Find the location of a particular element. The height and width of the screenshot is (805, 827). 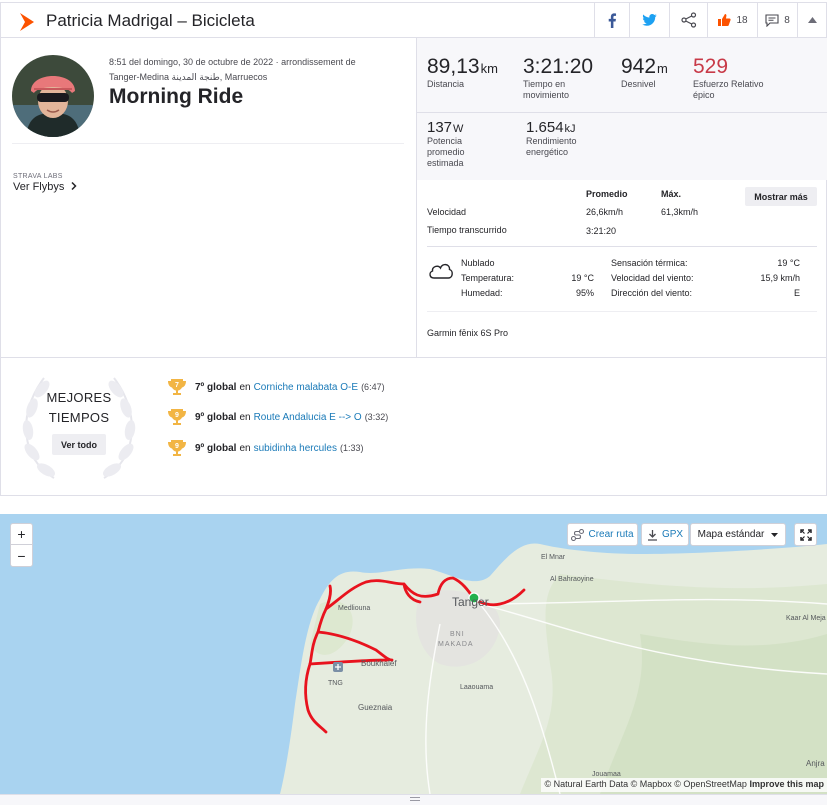

download-icon is located at coordinates (652, 535).